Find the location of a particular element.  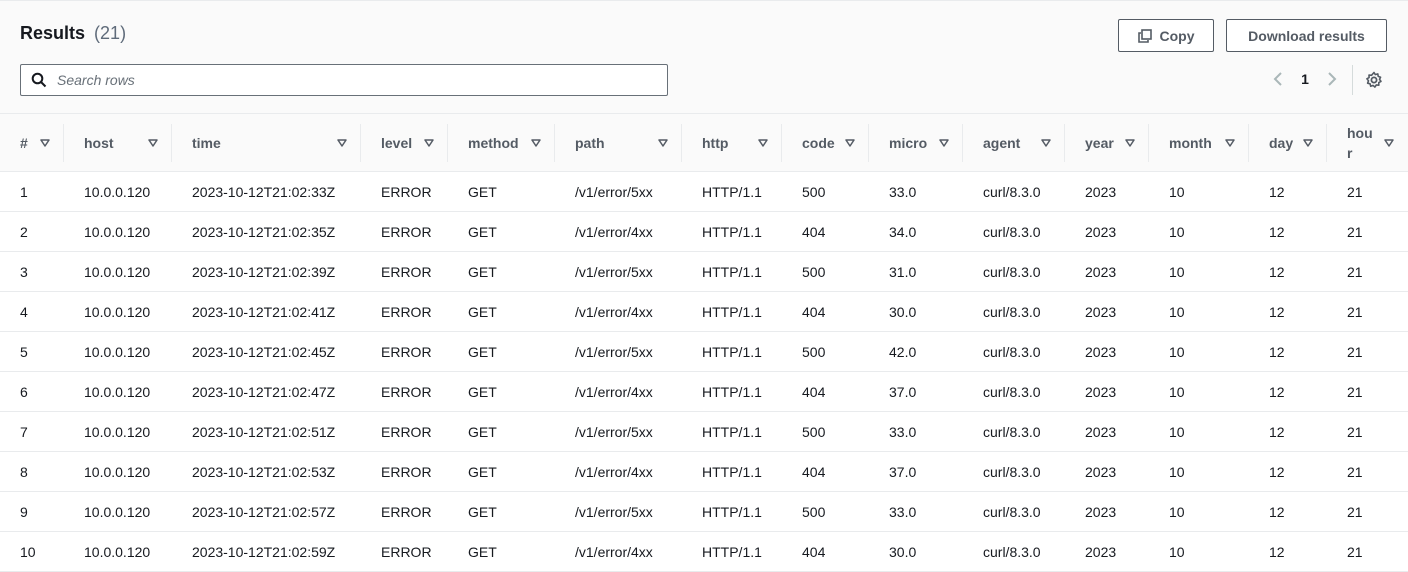

column-header-method: method is located at coordinates (501, 143).